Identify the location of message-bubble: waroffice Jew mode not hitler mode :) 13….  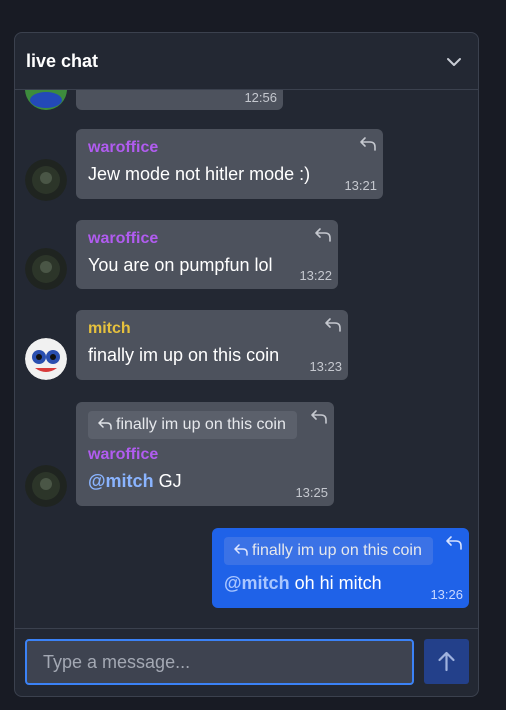
(229, 164).